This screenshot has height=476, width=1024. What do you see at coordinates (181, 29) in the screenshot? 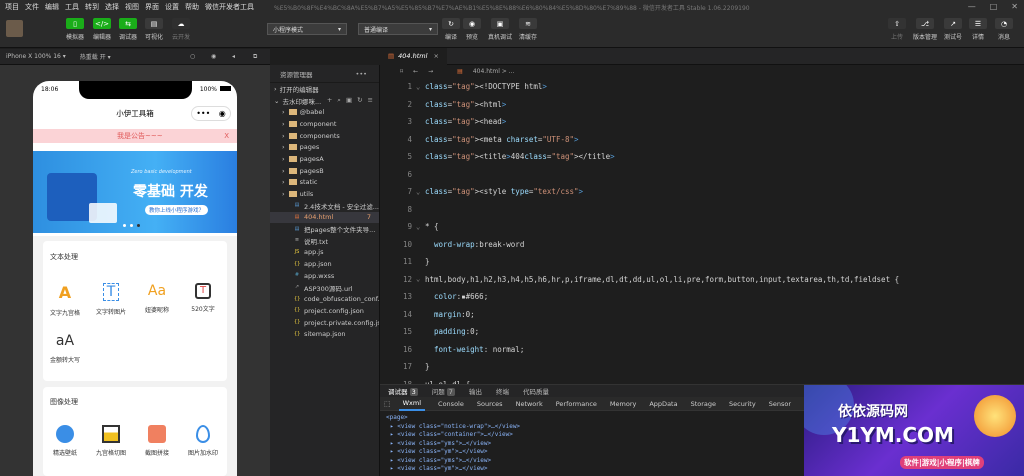
I see `cloud-button: ☁ 云开发` at bounding box center [181, 29].